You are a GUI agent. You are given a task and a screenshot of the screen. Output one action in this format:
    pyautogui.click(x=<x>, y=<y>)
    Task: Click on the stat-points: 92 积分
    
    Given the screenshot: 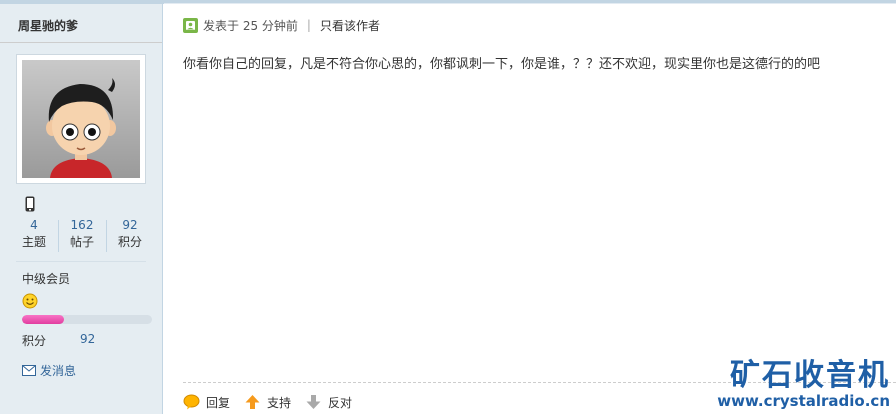 What is the action you would take?
    pyautogui.click(x=130, y=234)
    